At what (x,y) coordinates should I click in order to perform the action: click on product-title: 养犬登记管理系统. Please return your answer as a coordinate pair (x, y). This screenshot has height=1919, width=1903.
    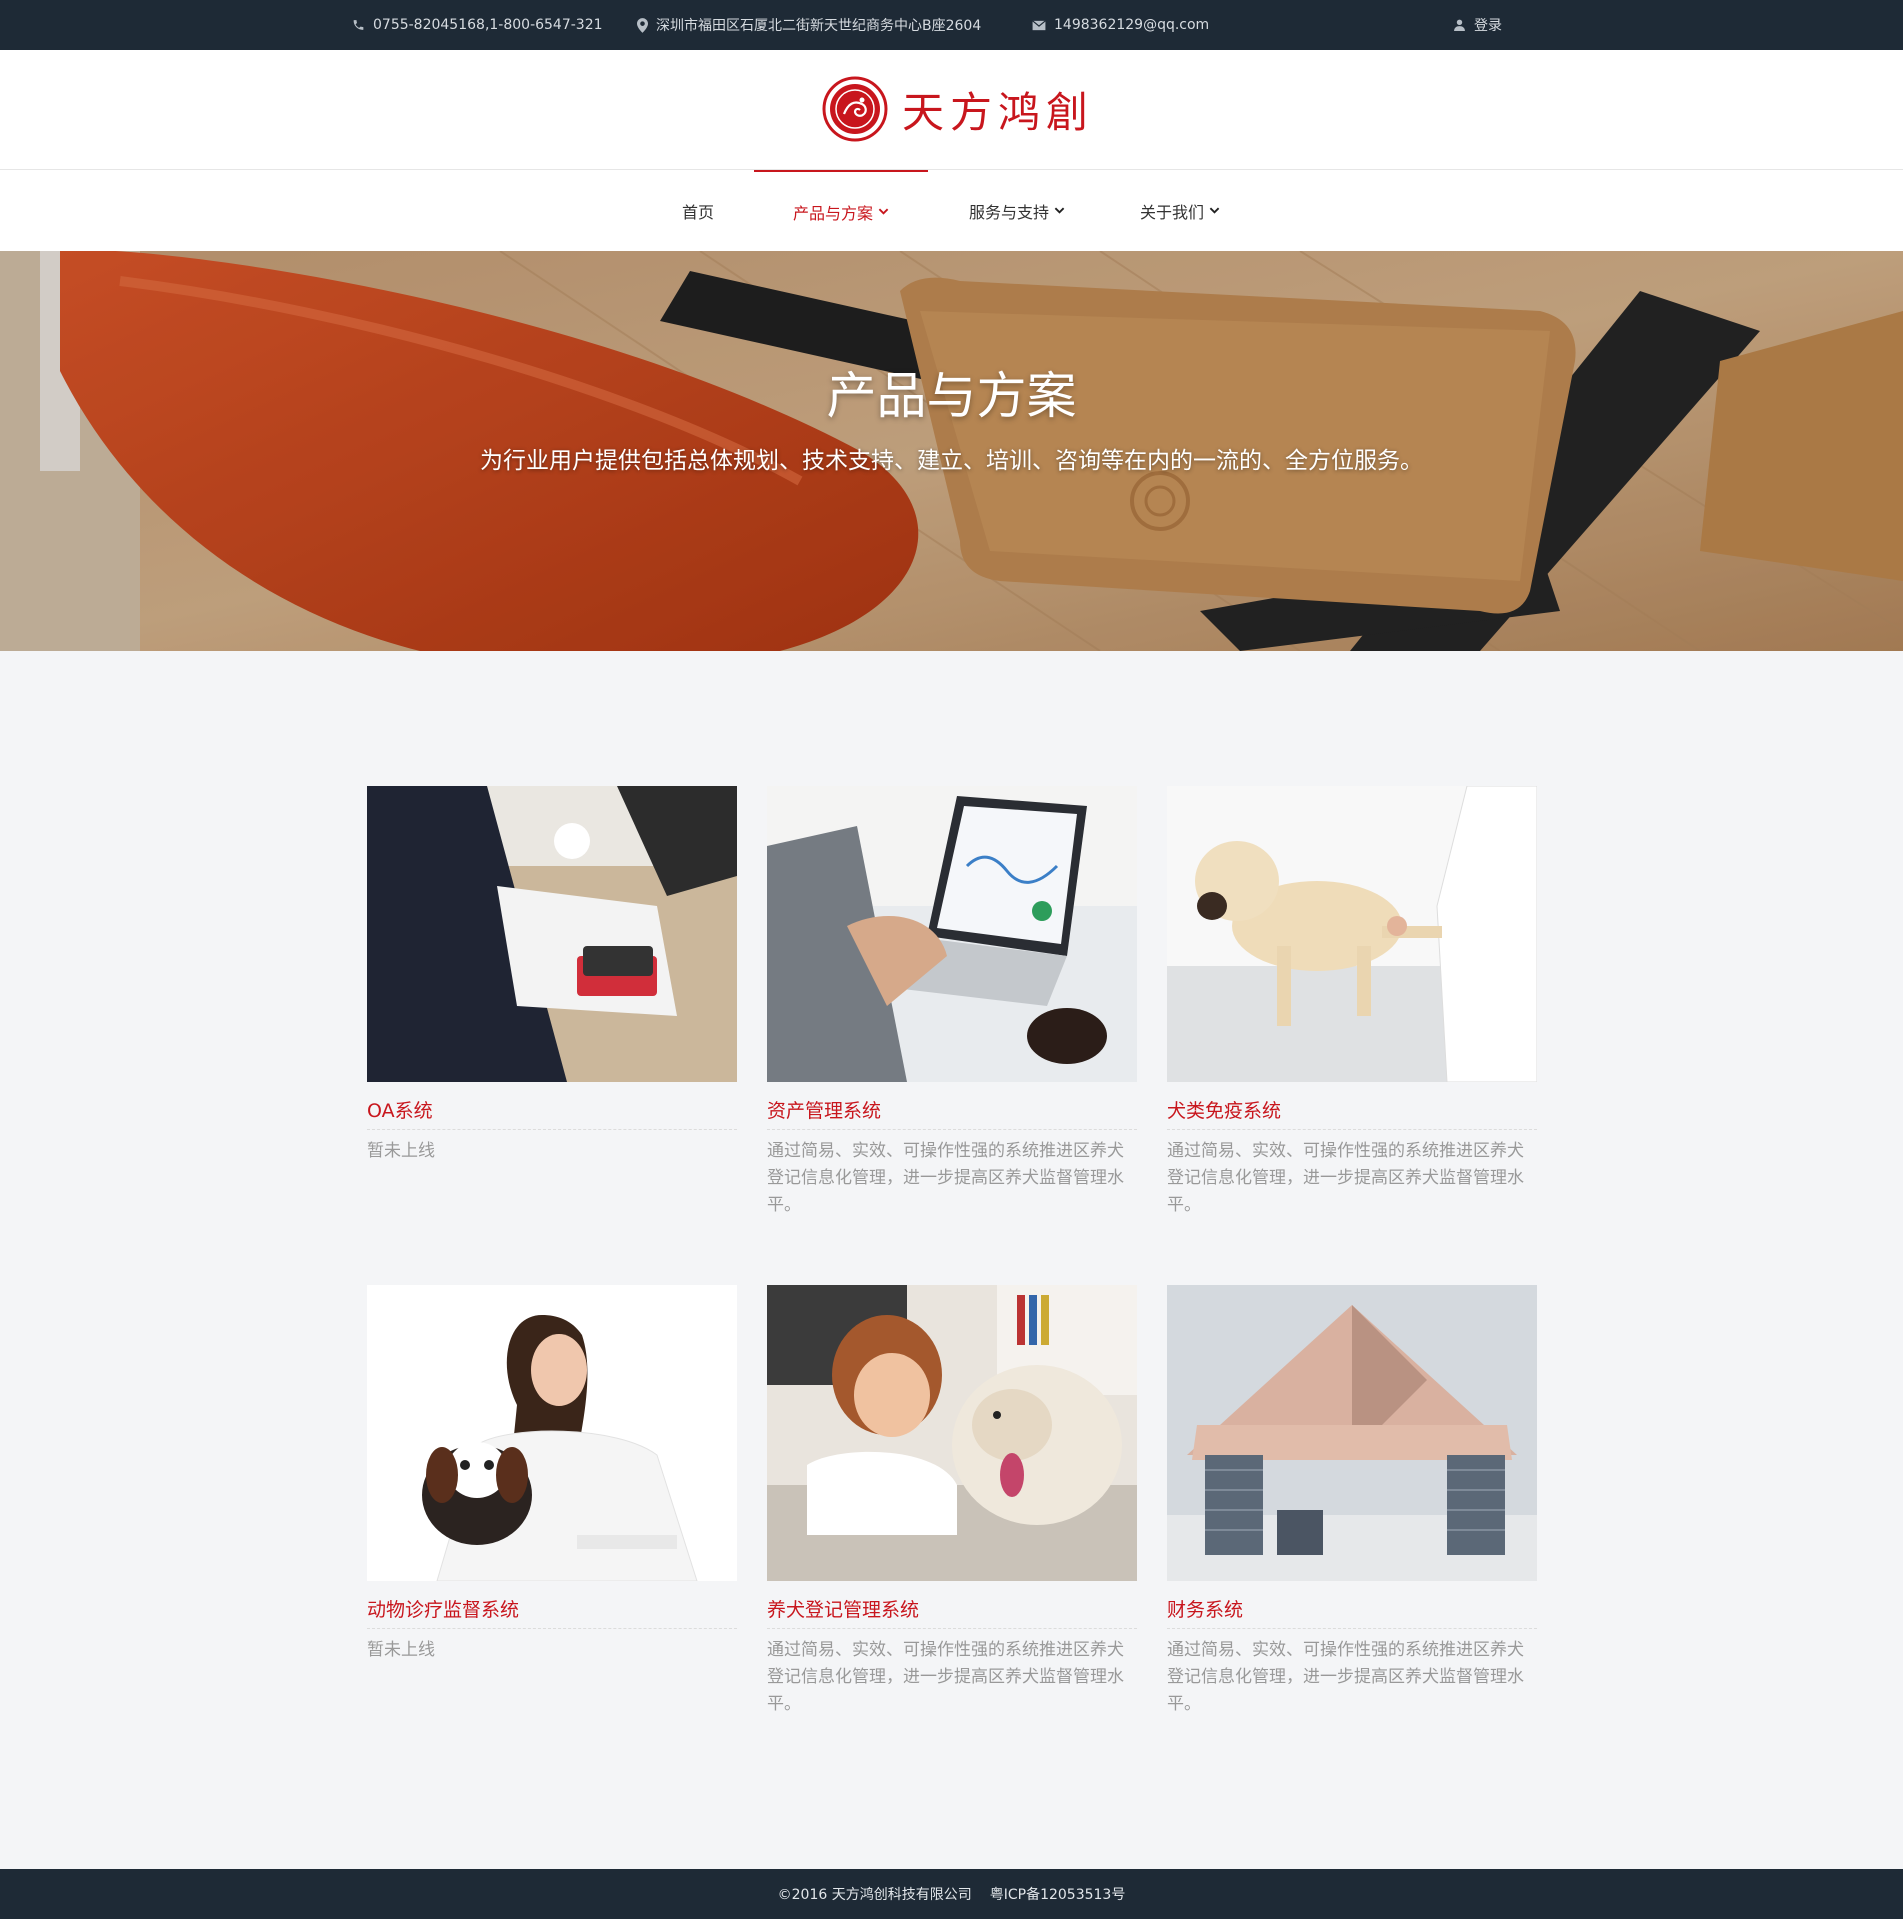
    Looking at the image, I should click on (952, 1612).